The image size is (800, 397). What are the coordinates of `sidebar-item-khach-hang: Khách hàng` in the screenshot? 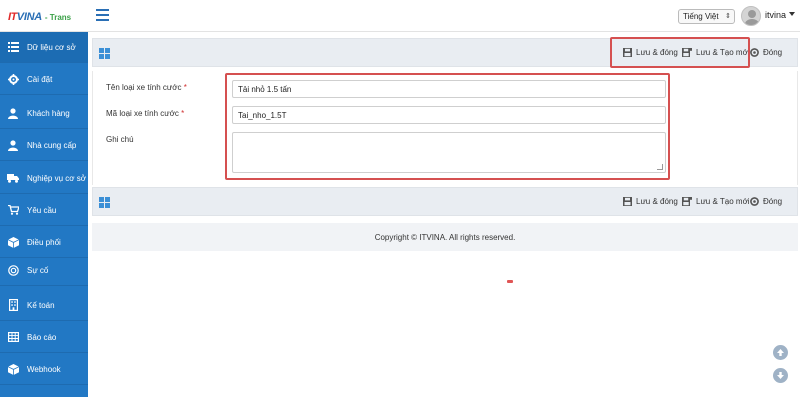 It's located at (44, 113).